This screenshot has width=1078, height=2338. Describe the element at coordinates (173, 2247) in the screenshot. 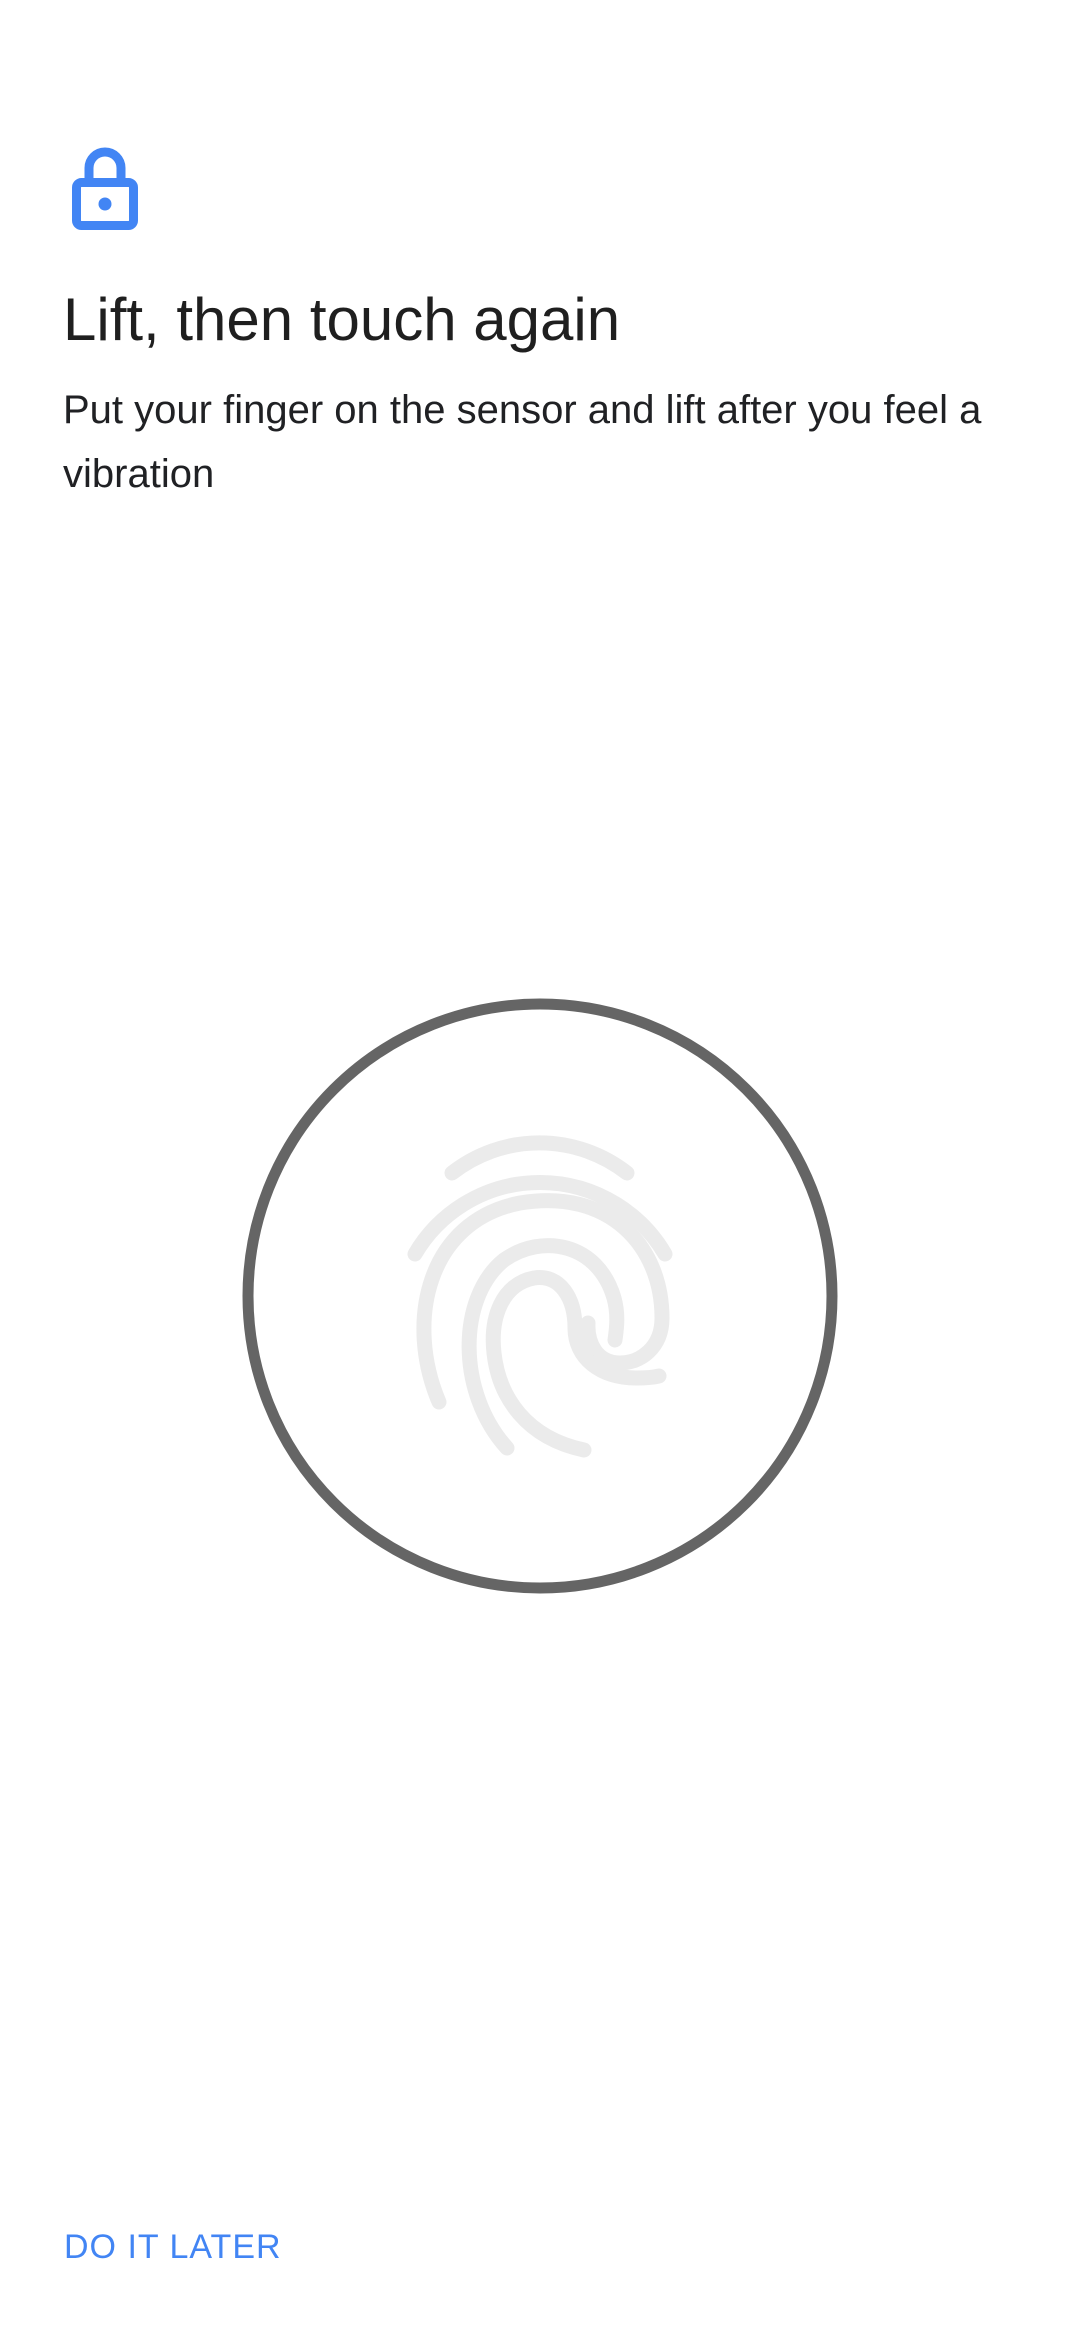

I see `do-it-later-button: DO IT LATER` at that location.